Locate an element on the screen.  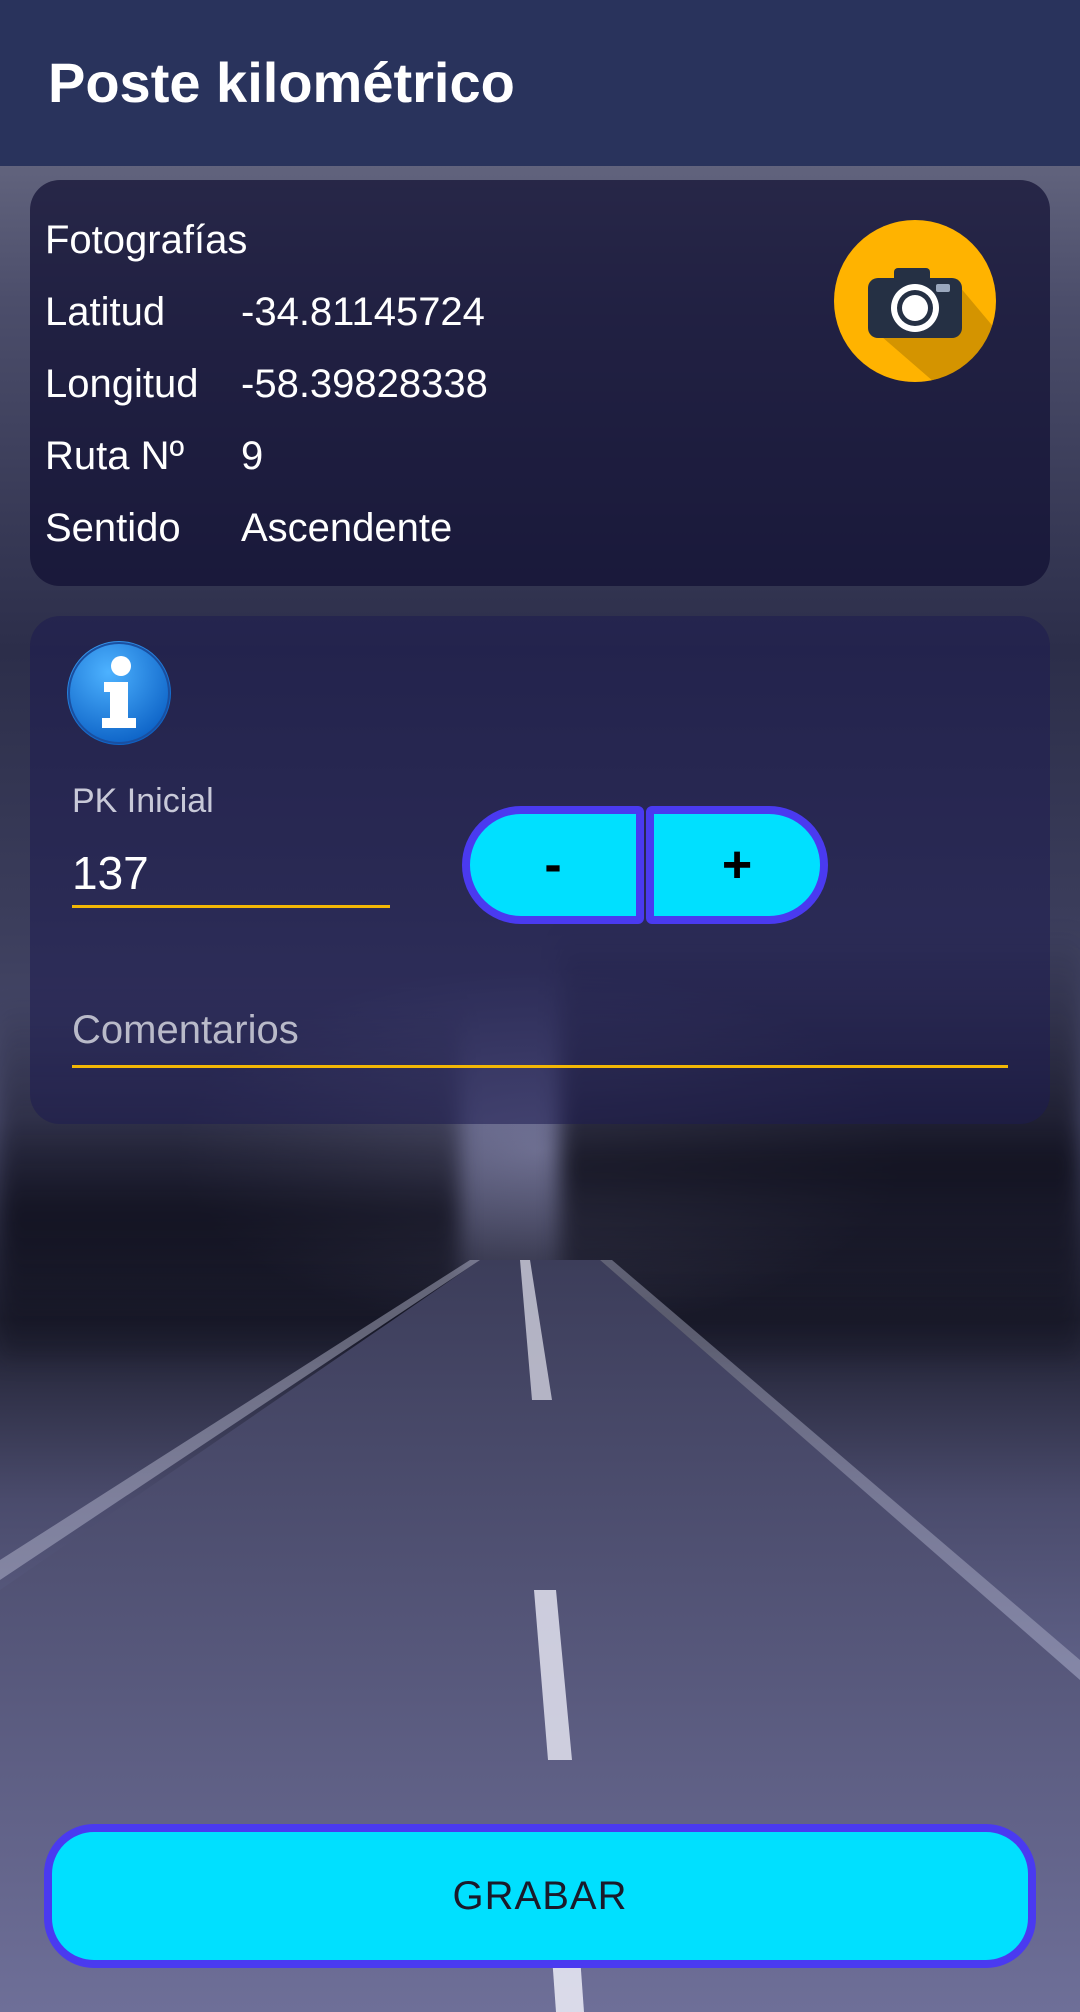
latitude-label: Latitud is located at coordinates (105, 312).